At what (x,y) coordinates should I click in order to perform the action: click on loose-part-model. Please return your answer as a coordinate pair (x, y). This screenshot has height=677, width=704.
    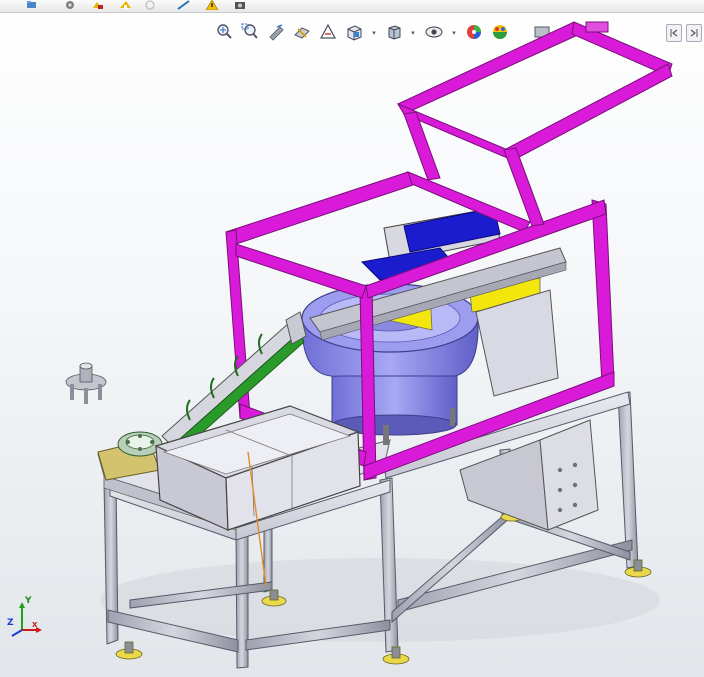
    Looking at the image, I should click on (86, 383).